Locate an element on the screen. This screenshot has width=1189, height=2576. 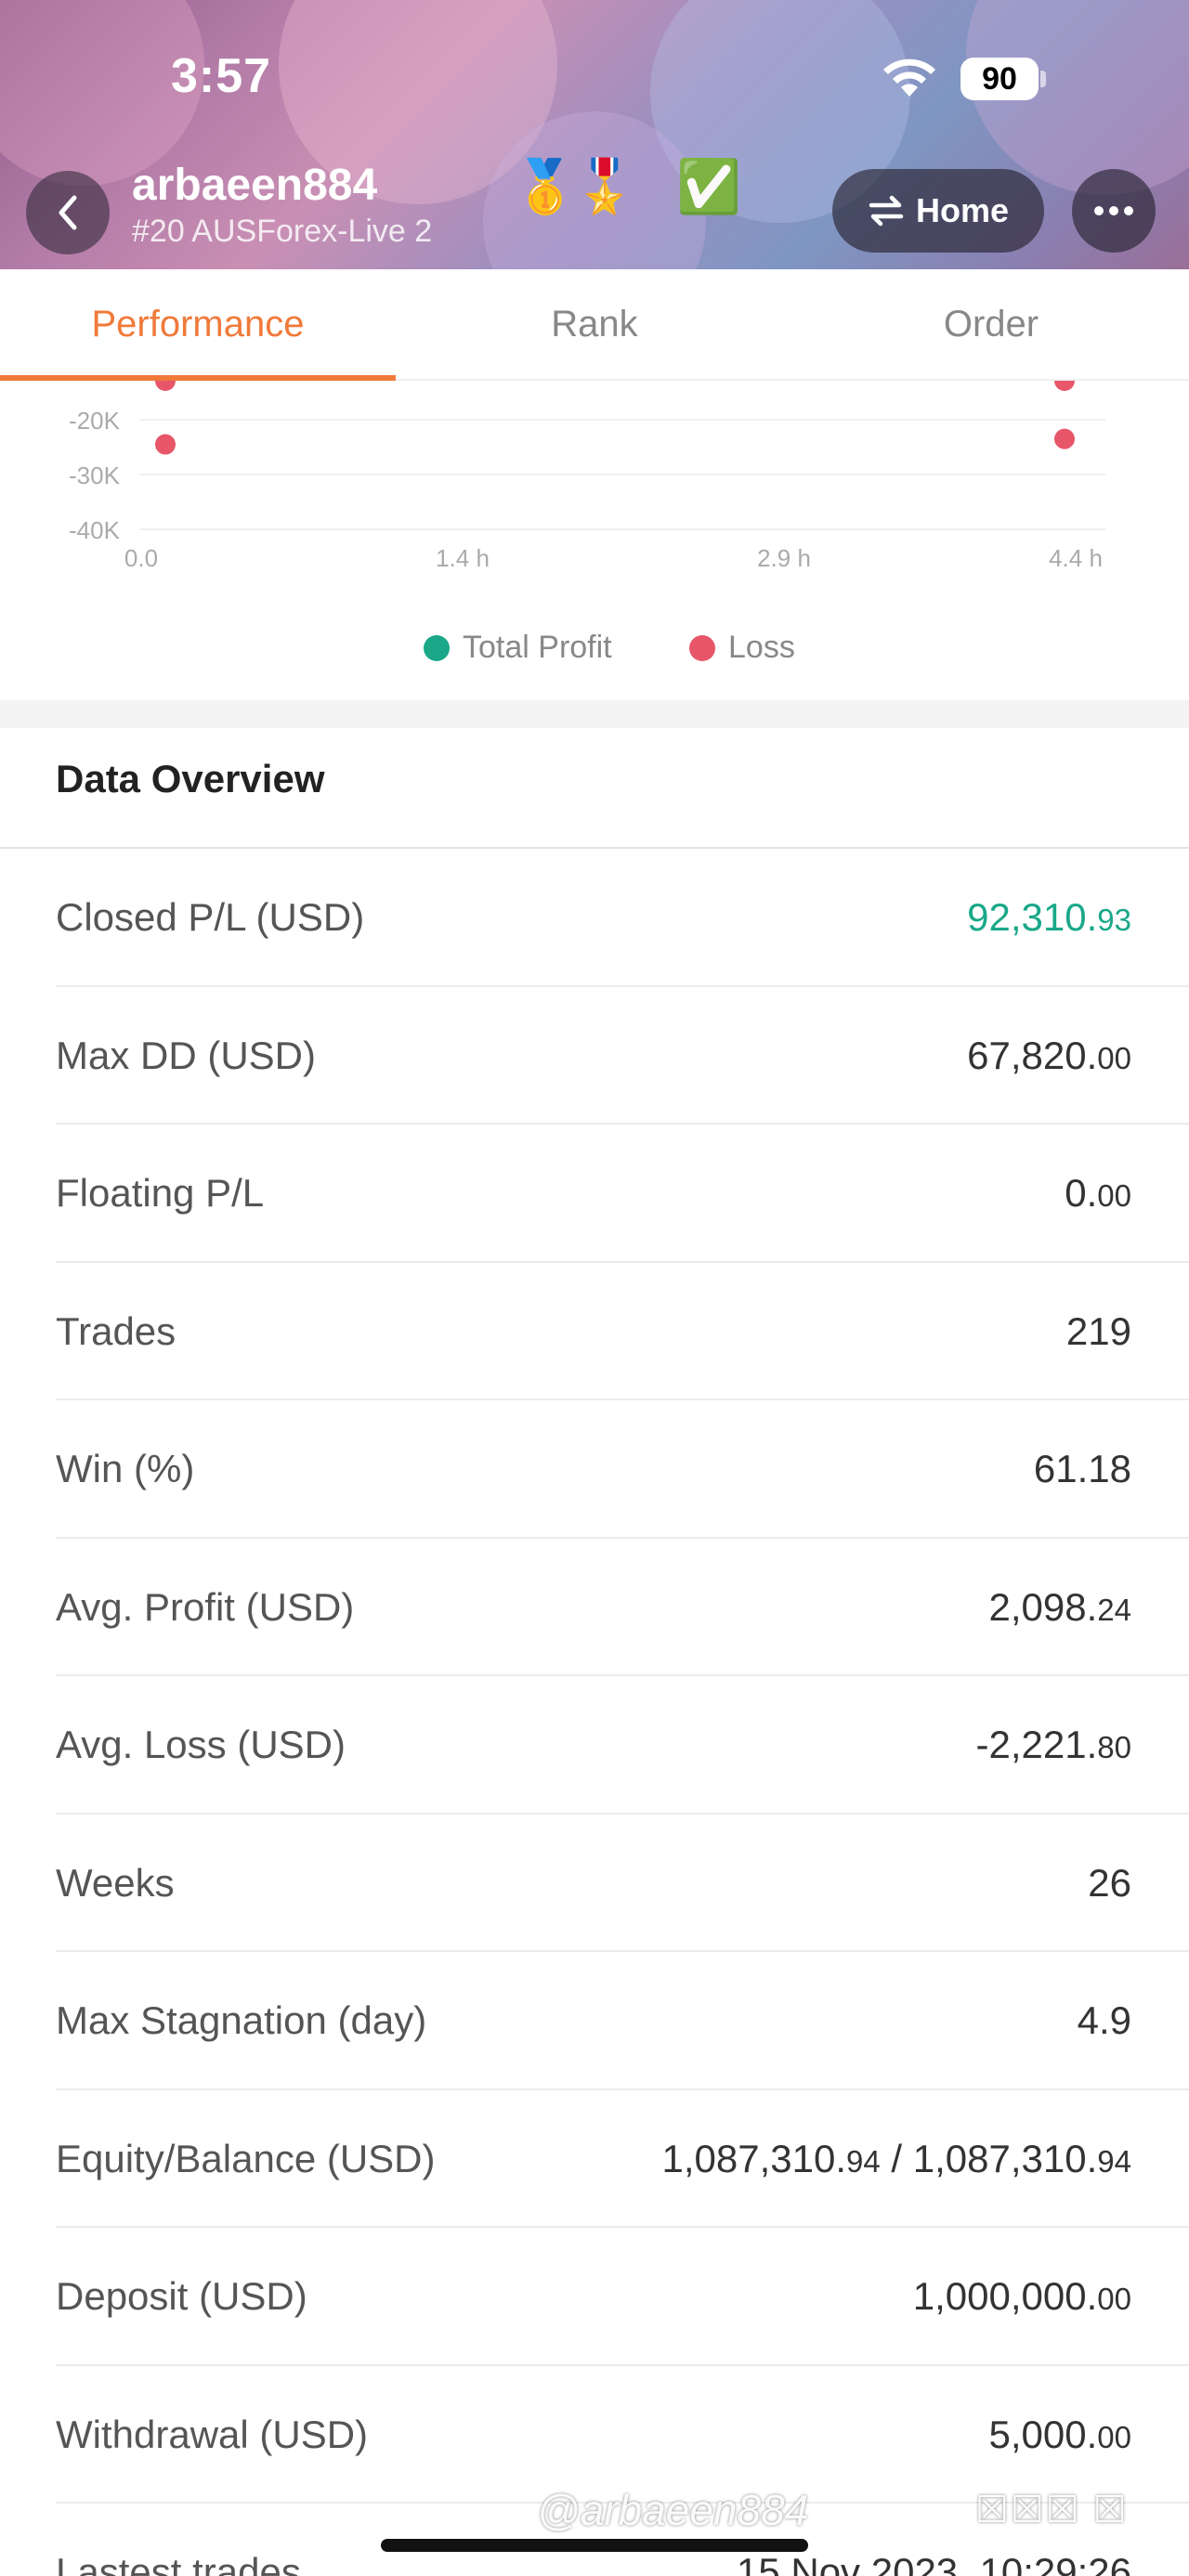
tab-order: Order is located at coordinates (991, 324).